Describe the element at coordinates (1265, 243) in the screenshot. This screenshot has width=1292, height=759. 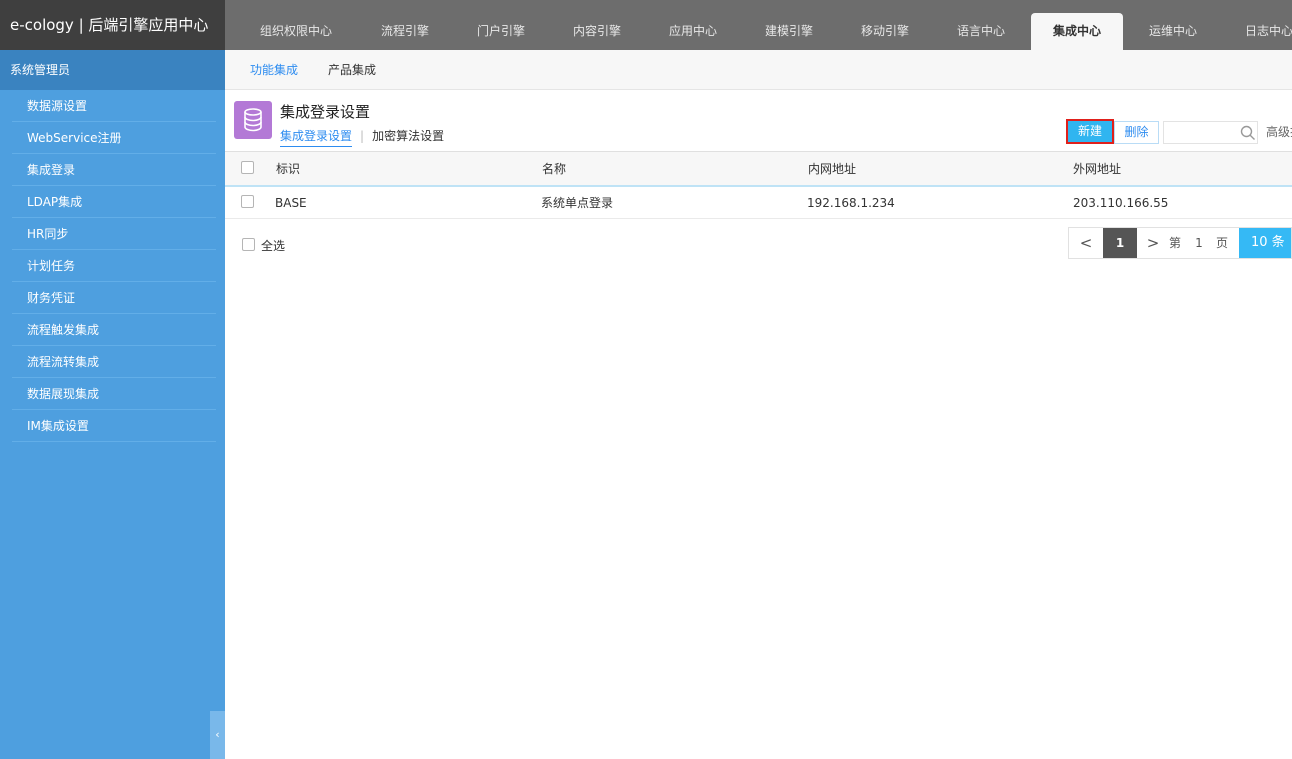
I see `page-size-select: 10 条` at that location.